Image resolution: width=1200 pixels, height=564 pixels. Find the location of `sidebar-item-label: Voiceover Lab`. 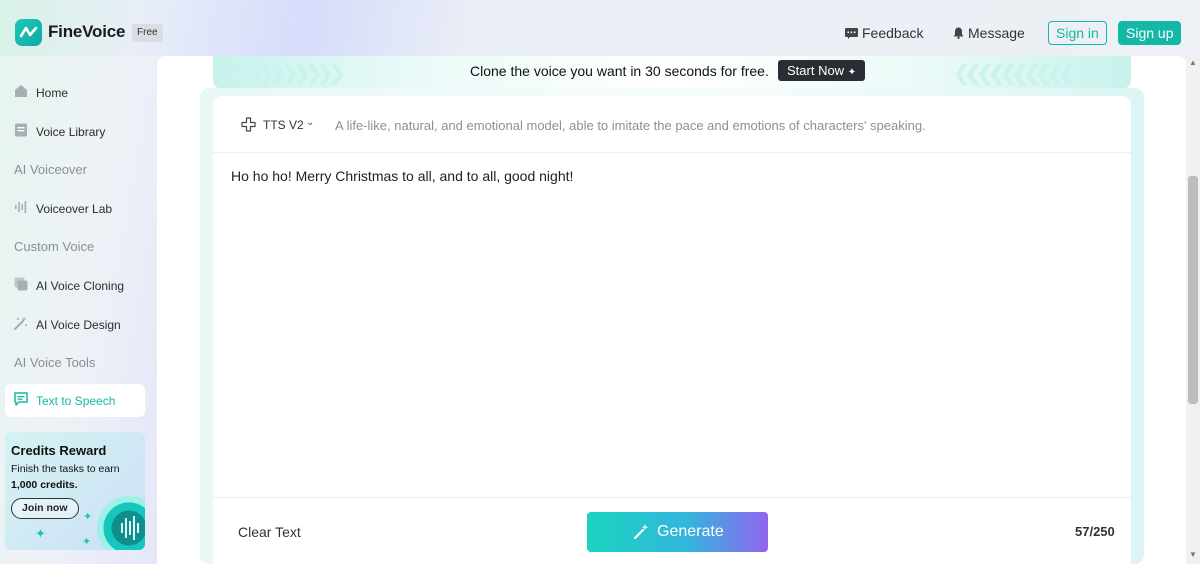

sidebar-item-label: Voiceover Lab is located at coordinates (74, 209).